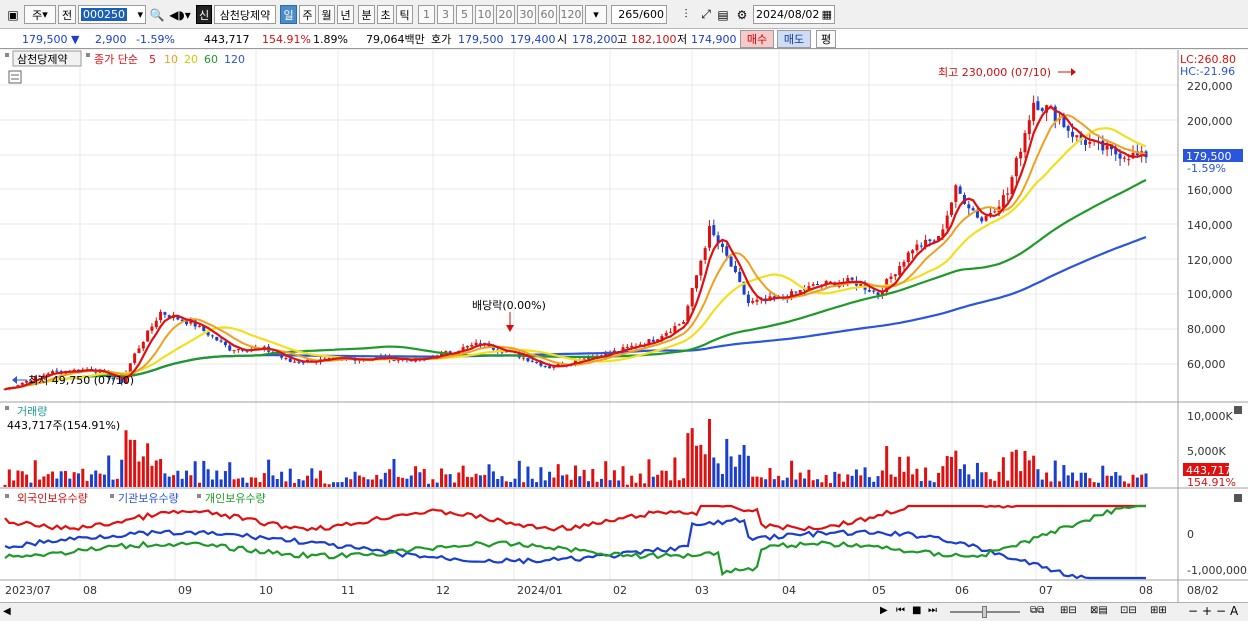 The image size is (1248, 621). What do you see at coordinates (526, 14) in the screenshot?
I see `interval-30: 30` at bounding box center [526, 14].